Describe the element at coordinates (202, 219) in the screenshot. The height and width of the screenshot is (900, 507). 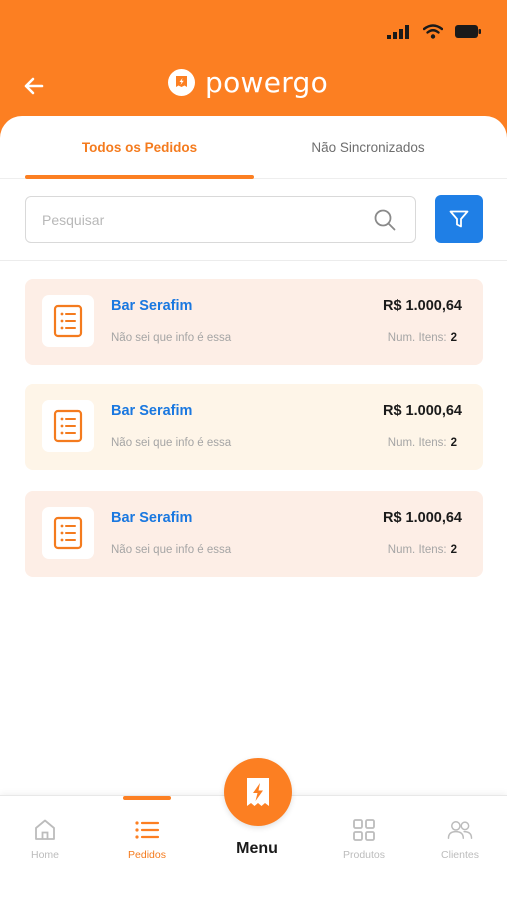
I see `search-input` at that location.